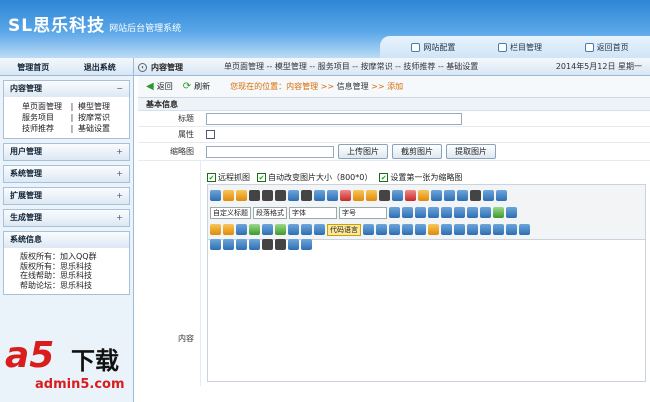 The image size is (650, 402). I want to click on anchor-icon, so click(511, 212).